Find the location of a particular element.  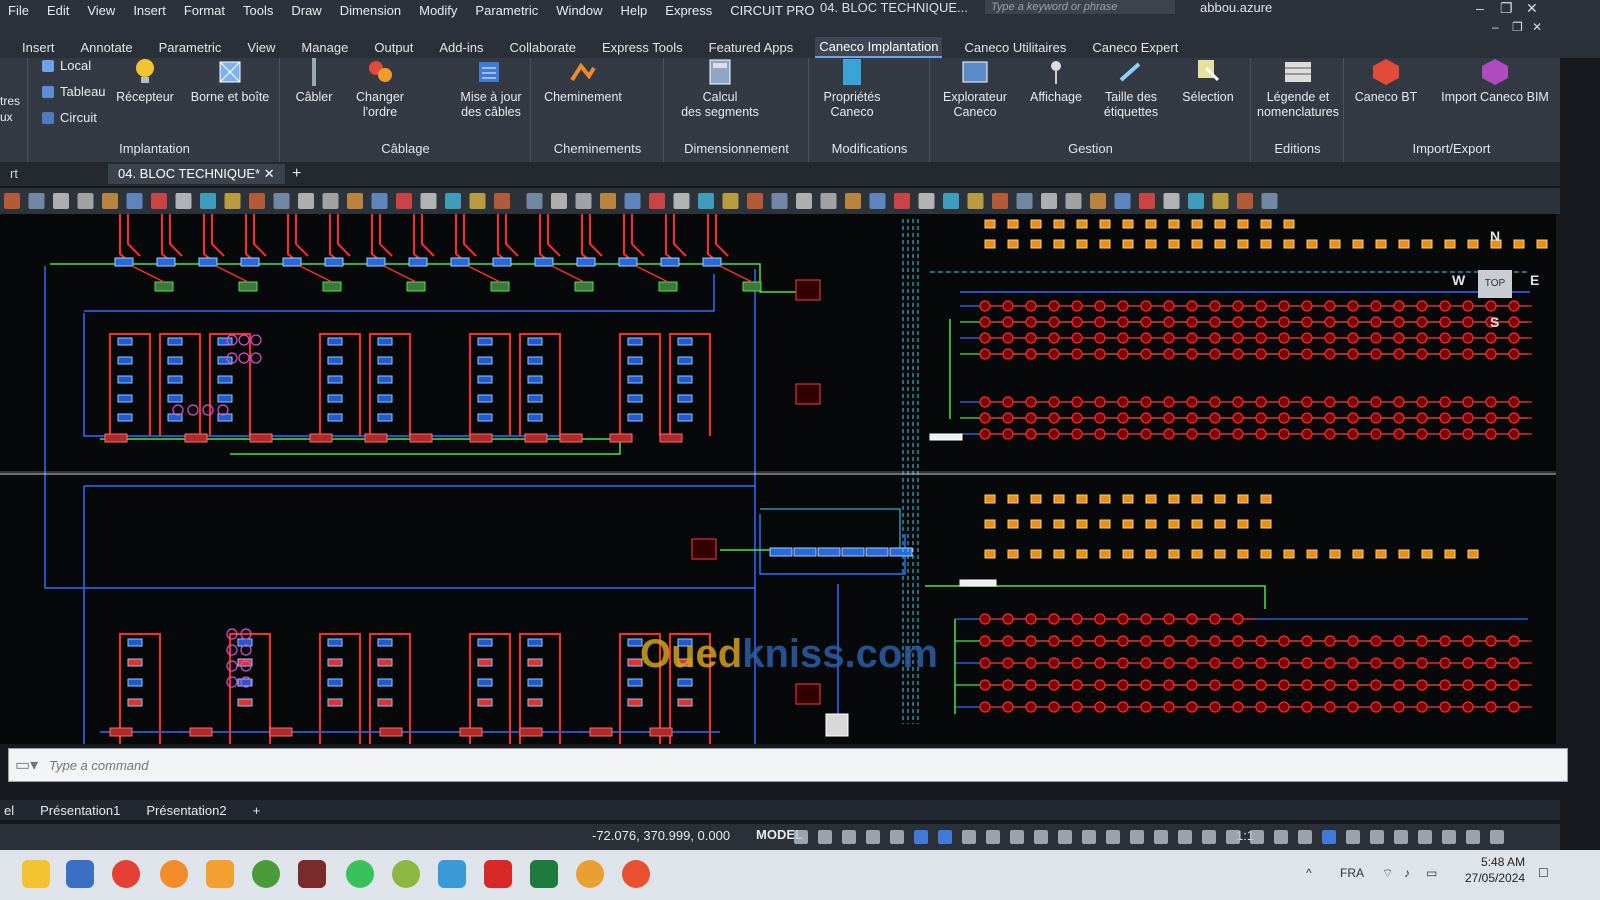

bus-blue is located at coordinates (832, 544).